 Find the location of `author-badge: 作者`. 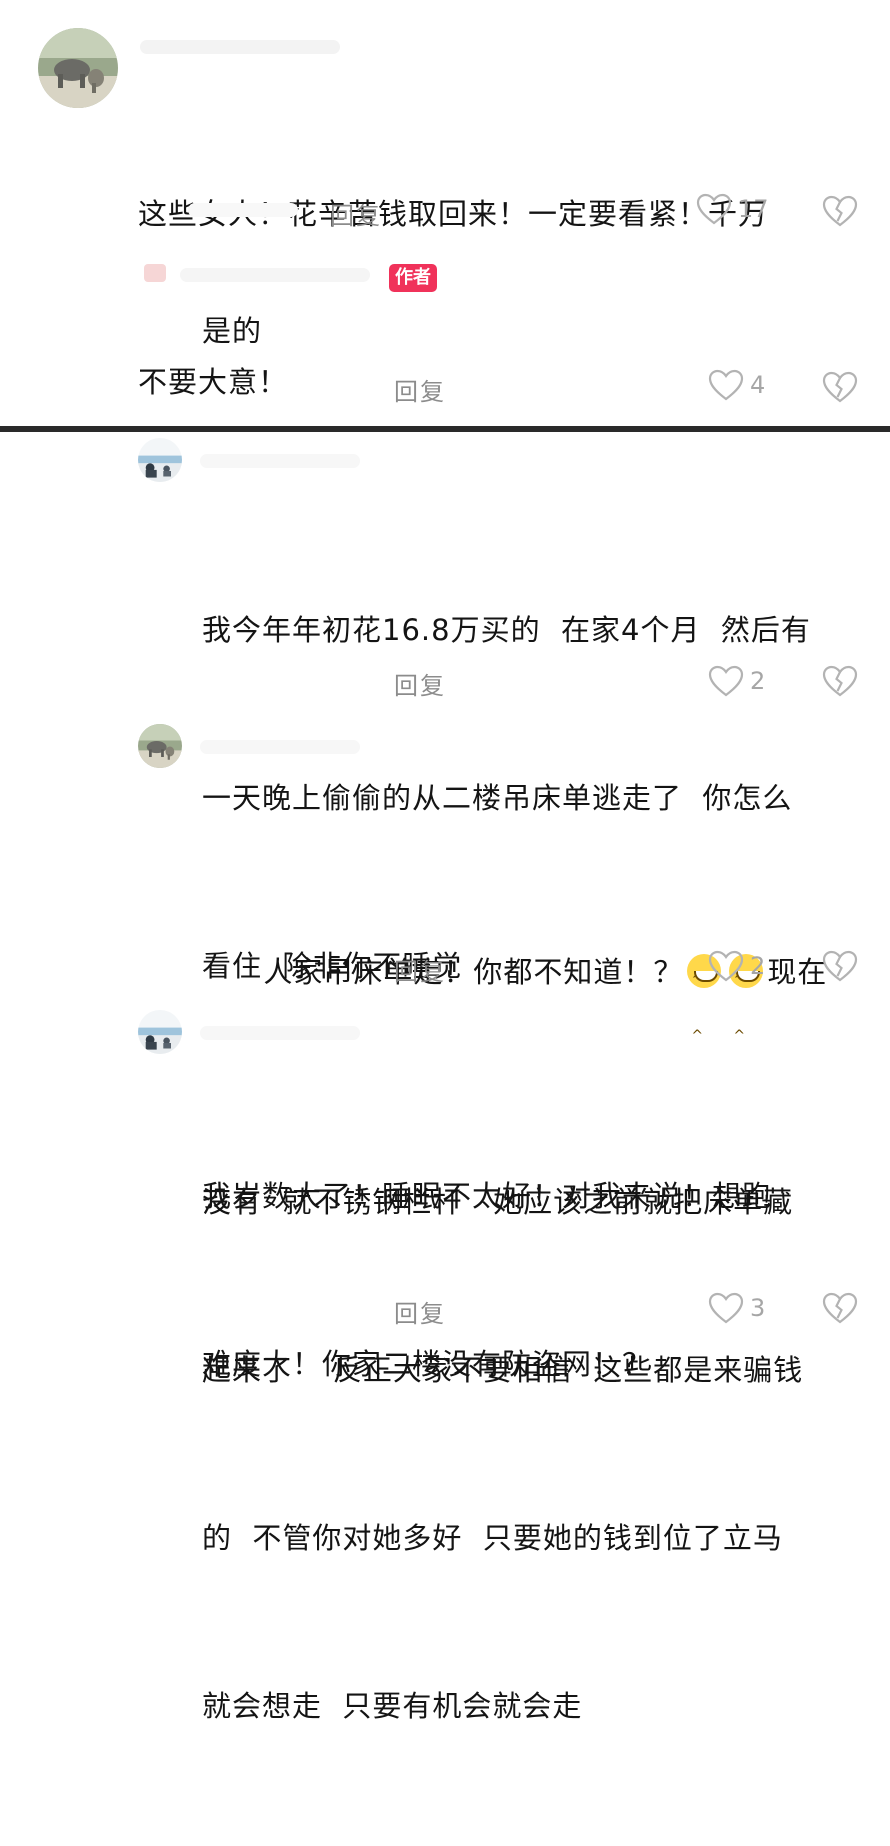

author-badge: 作者 is located at coordinates (413, 278).